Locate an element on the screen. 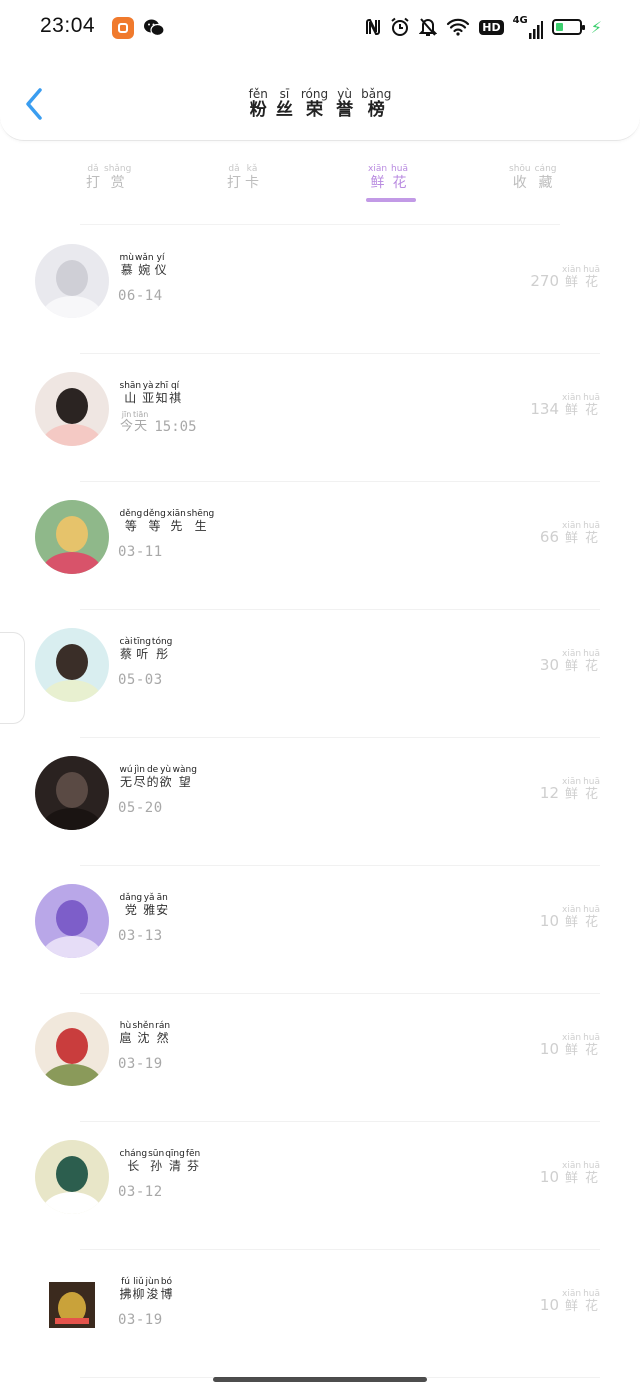 The width and height of the screenshot is (640, 1387). fan-date: 03-19 is located at coordinates (140, 1320).